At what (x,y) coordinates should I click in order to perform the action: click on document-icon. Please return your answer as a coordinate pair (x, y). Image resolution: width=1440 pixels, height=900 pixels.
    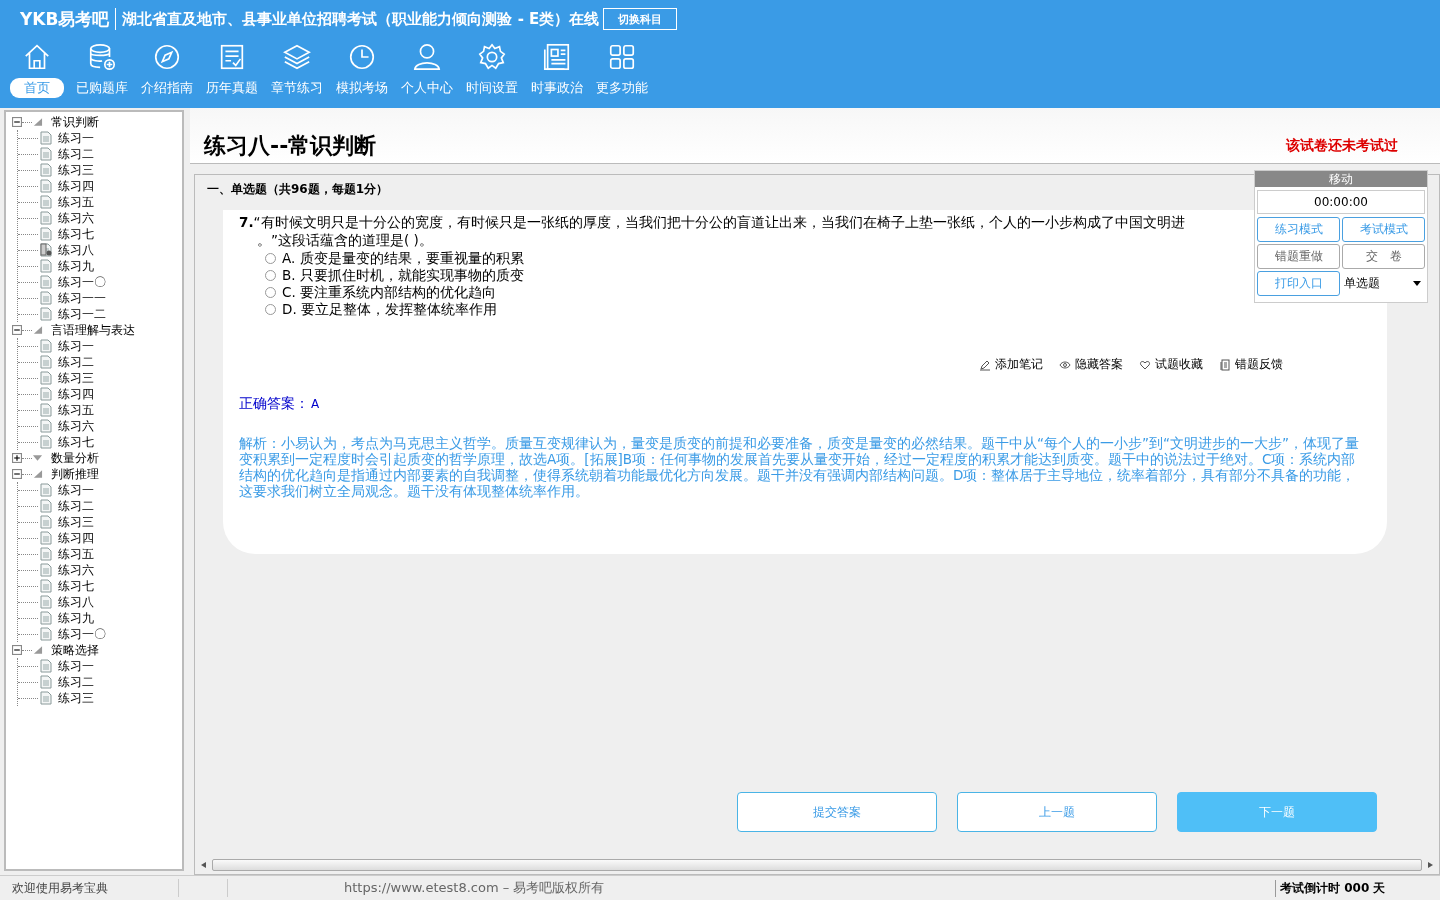
    Looking at the image, I should click on (1225, 364).